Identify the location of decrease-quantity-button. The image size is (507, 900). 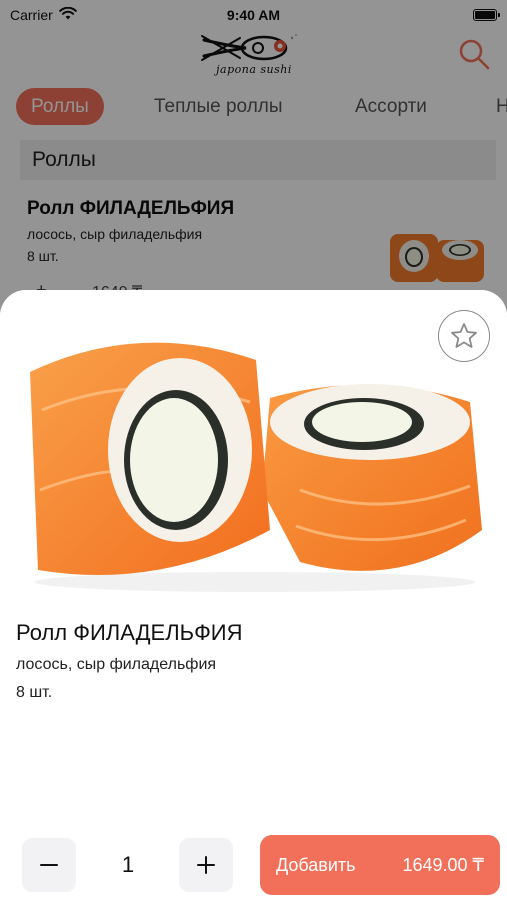
(49, 865).